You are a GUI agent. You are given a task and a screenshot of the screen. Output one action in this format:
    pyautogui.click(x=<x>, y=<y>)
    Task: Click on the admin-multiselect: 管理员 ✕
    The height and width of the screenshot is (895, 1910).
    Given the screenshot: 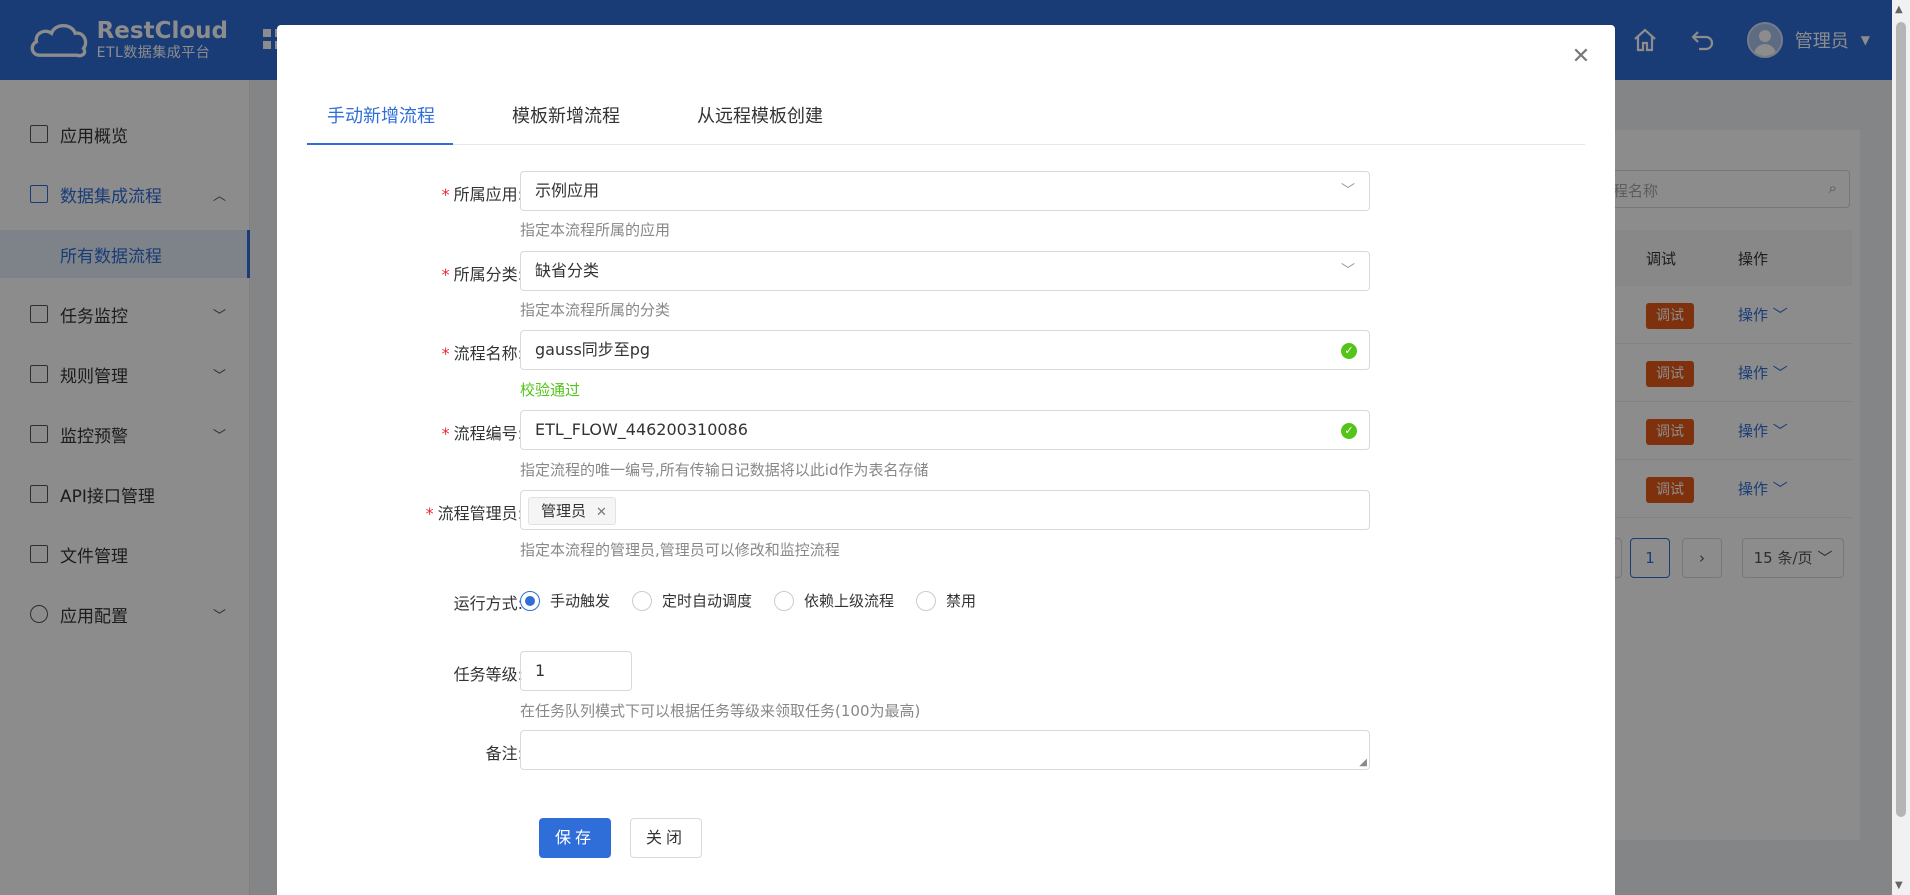 What is the action you would take?
    pyautogui.click(x=945, y=510)
    